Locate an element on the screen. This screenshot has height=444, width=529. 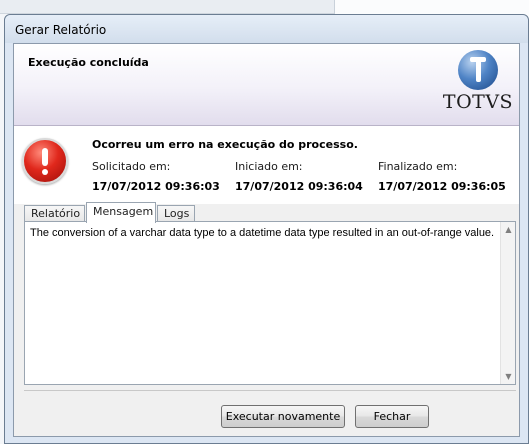
finished-value: 17/07/2012 09:36:05 is located at coordinates (442, 186).